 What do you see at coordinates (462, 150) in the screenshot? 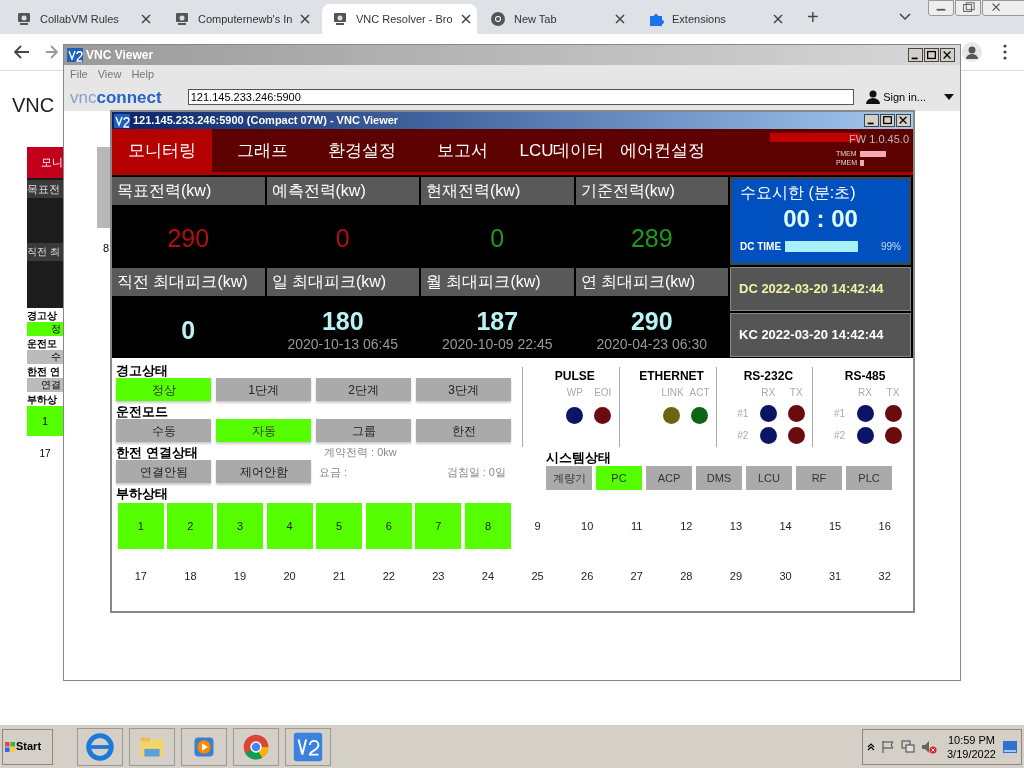
I see `nav-tab: 보고서` at bounding box center [462, 150].